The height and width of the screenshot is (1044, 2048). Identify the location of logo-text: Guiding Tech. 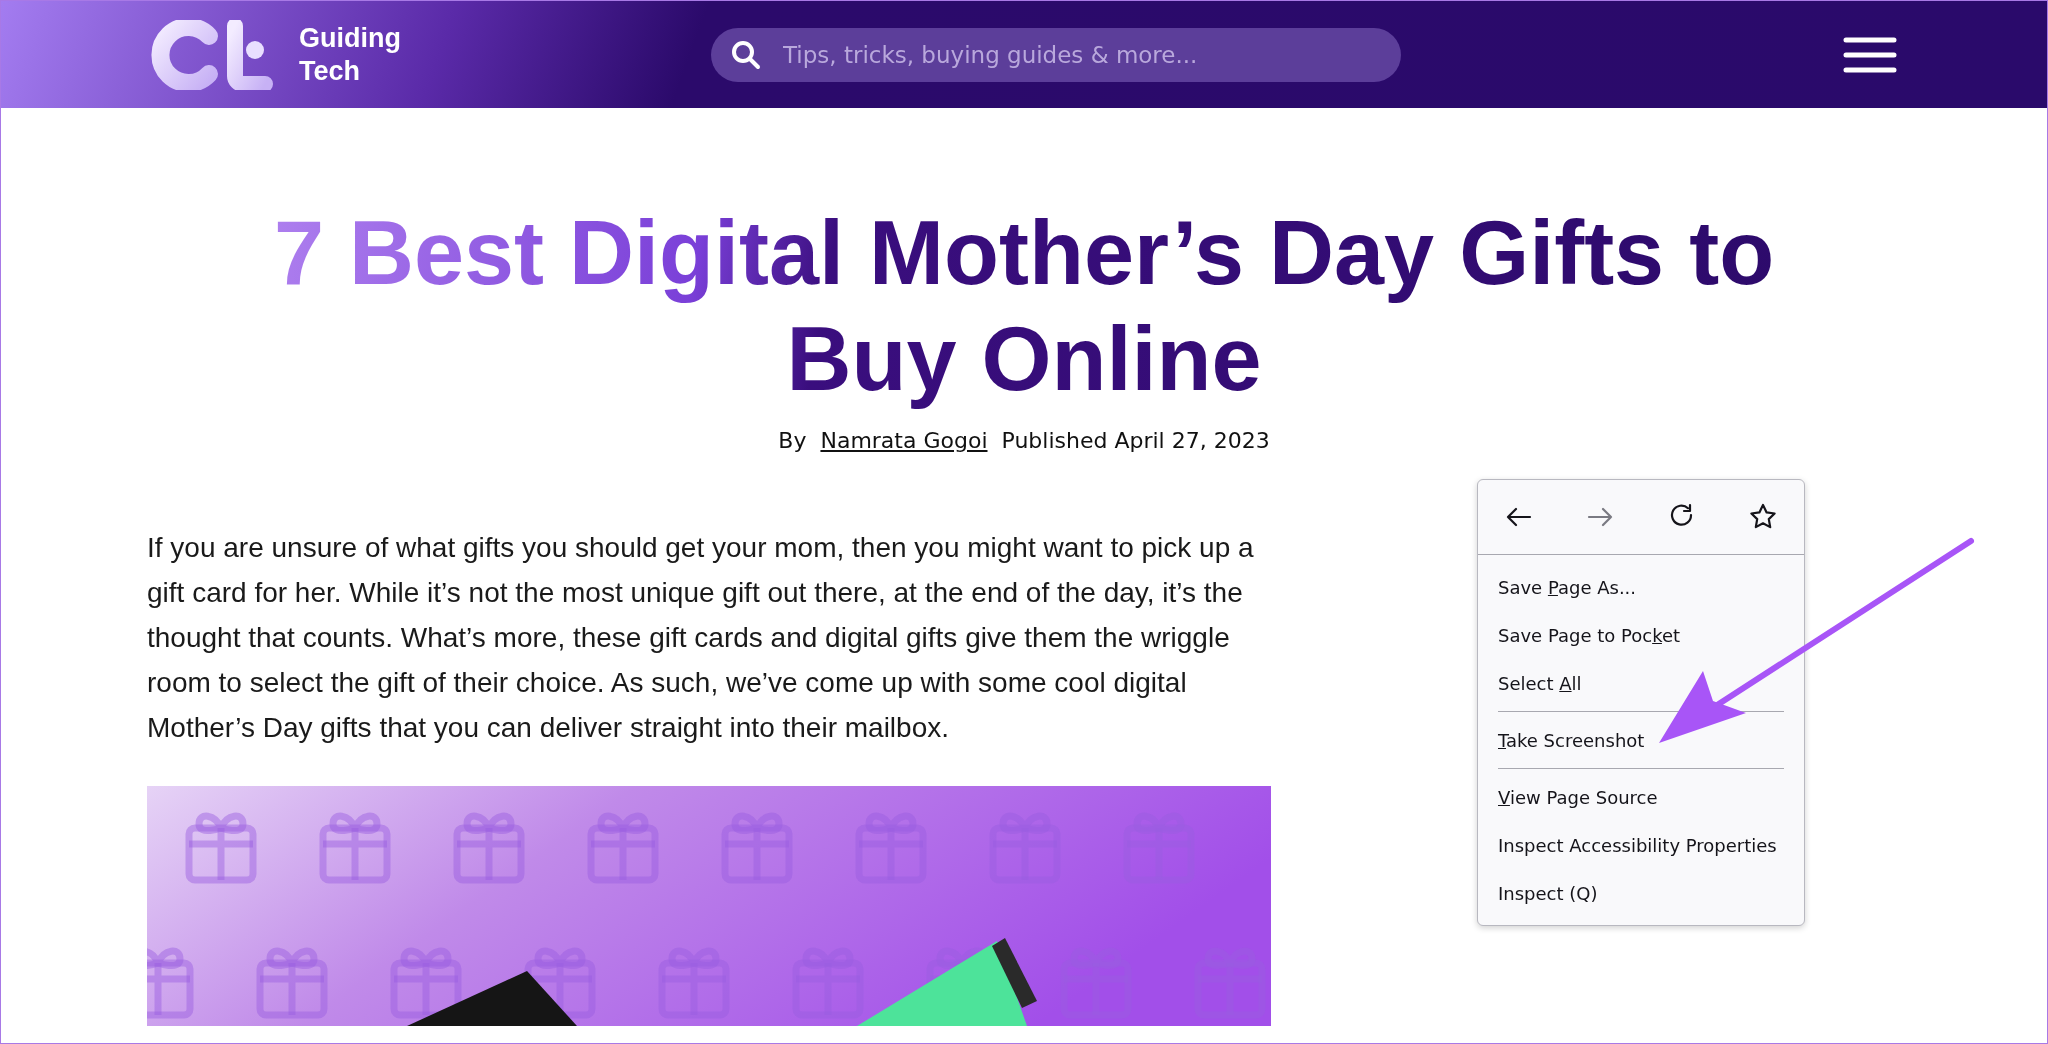
(350, 54).